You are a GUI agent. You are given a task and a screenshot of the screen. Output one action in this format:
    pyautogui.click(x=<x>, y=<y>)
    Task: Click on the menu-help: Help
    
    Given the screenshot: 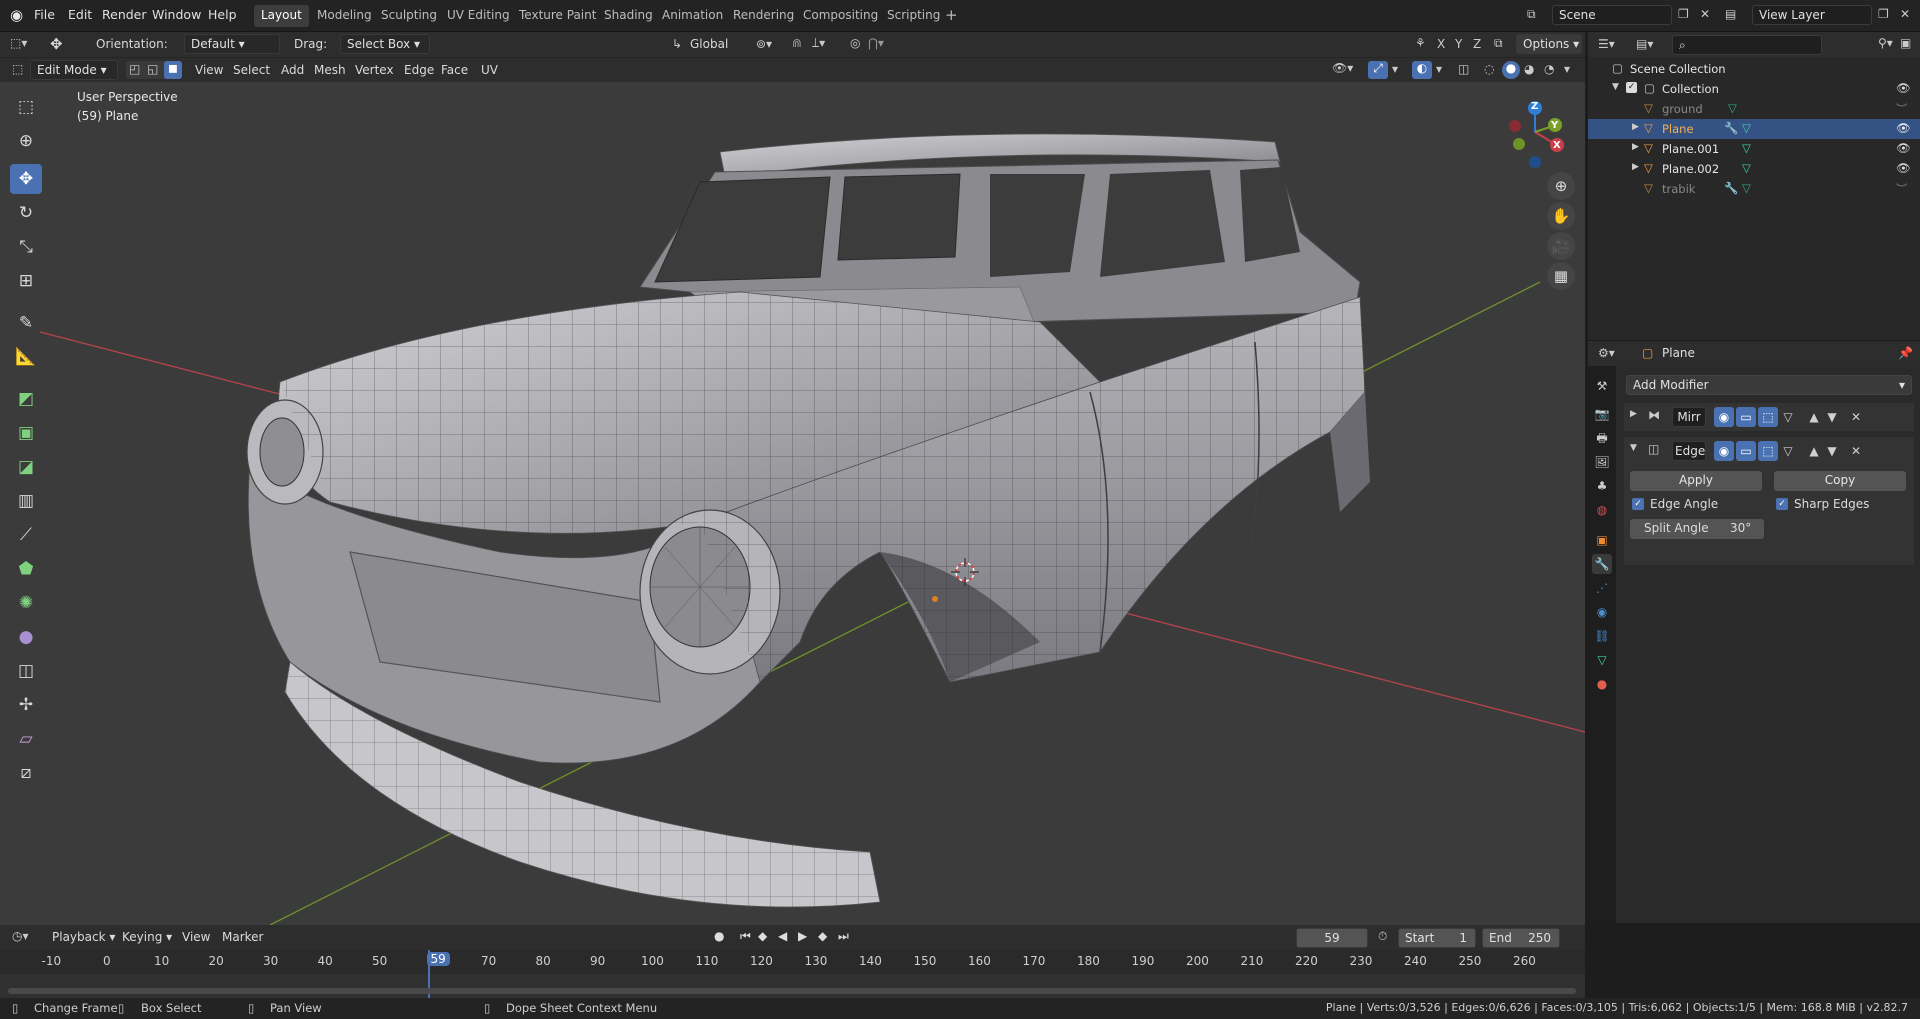 What is the action you would take?
    pyautogui.click(x=222, y=14)
    